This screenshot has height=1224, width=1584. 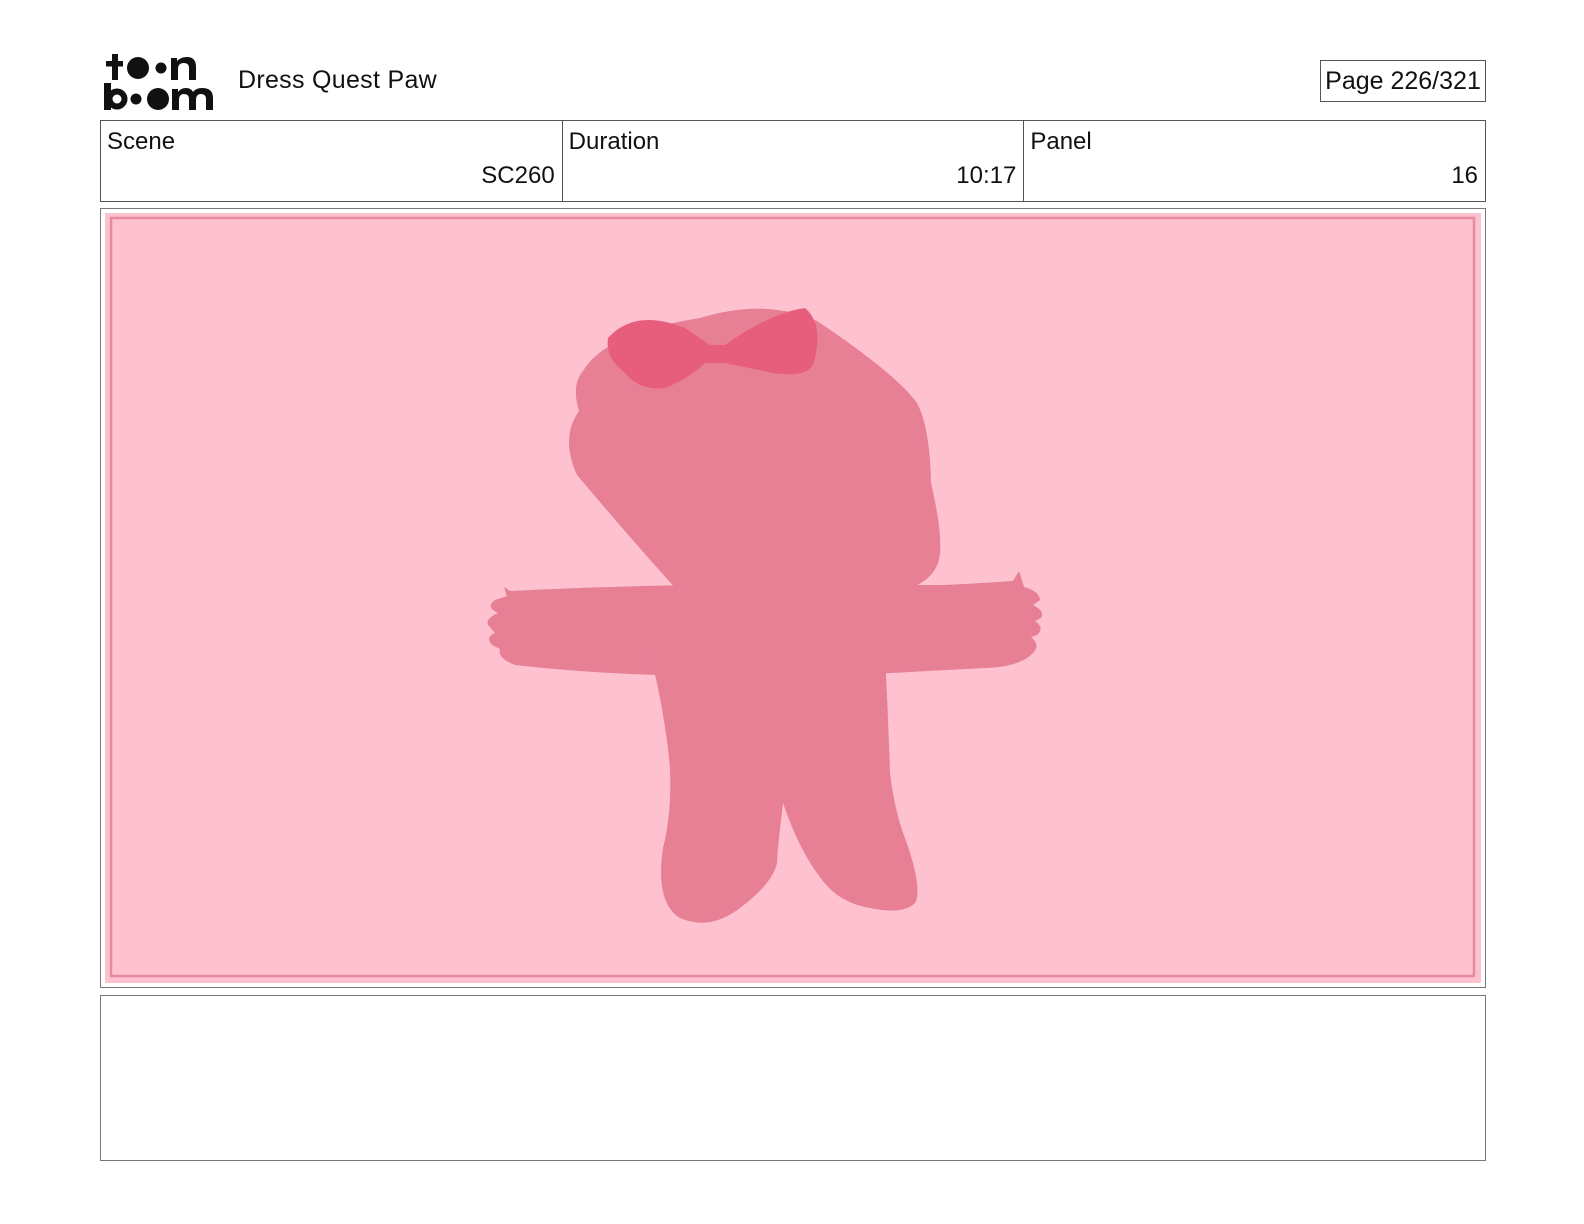 What do you see at coordinates (793, 1078) in the screenshot?
I see `panel-notes-box` at bounding box center [793, 1078].